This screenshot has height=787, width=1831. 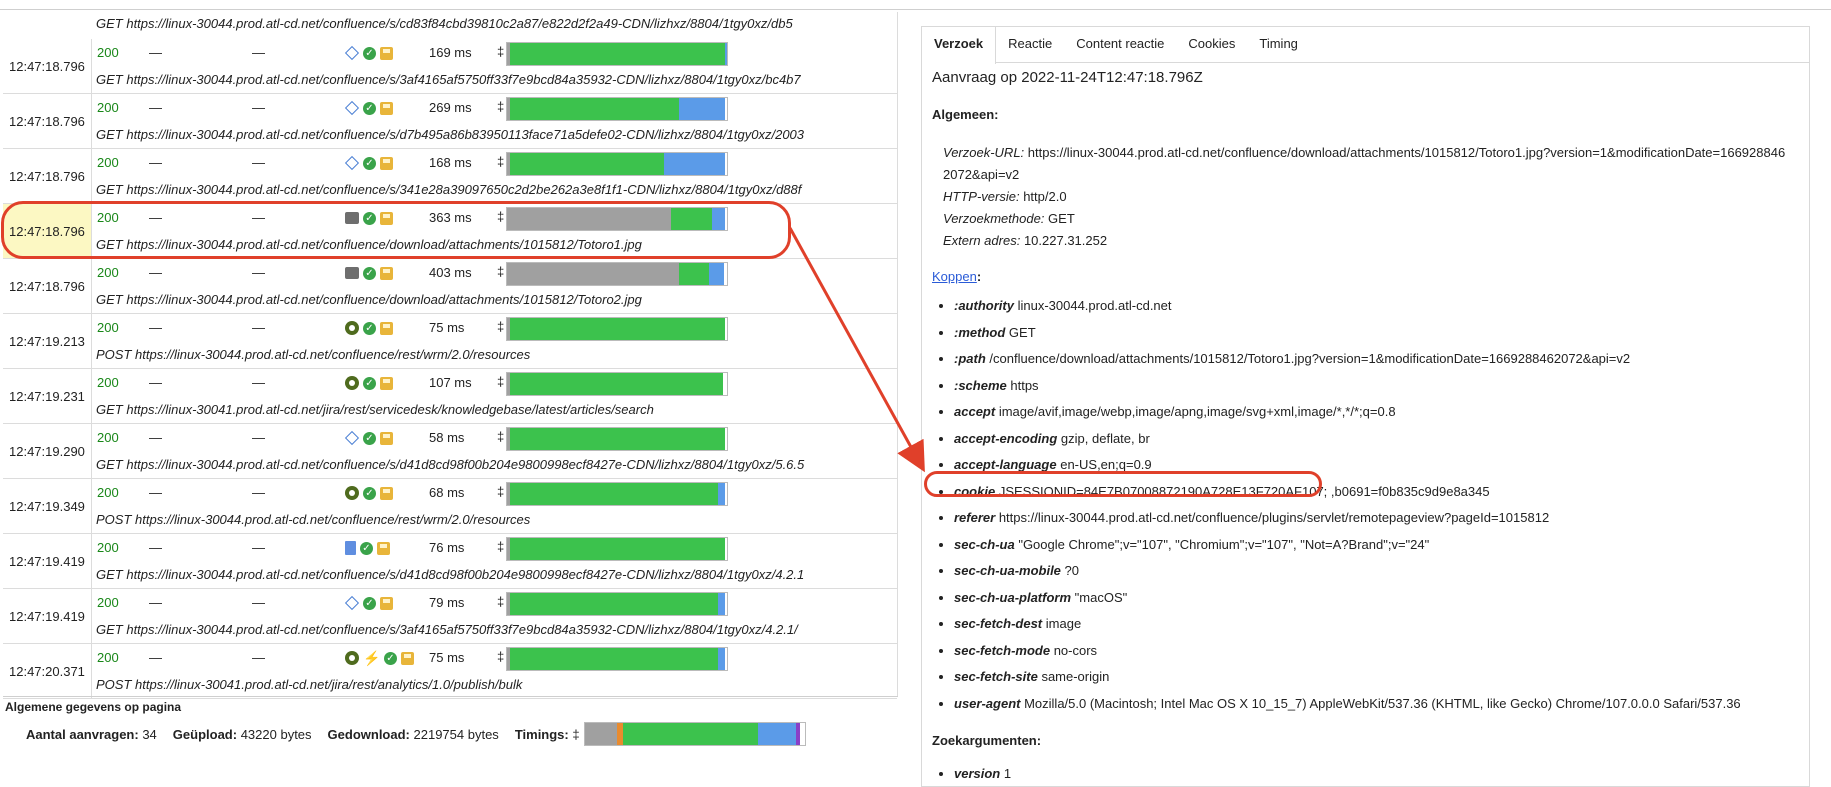 I want to click on request-duration: 169 ms, so click(x=450, y=52).